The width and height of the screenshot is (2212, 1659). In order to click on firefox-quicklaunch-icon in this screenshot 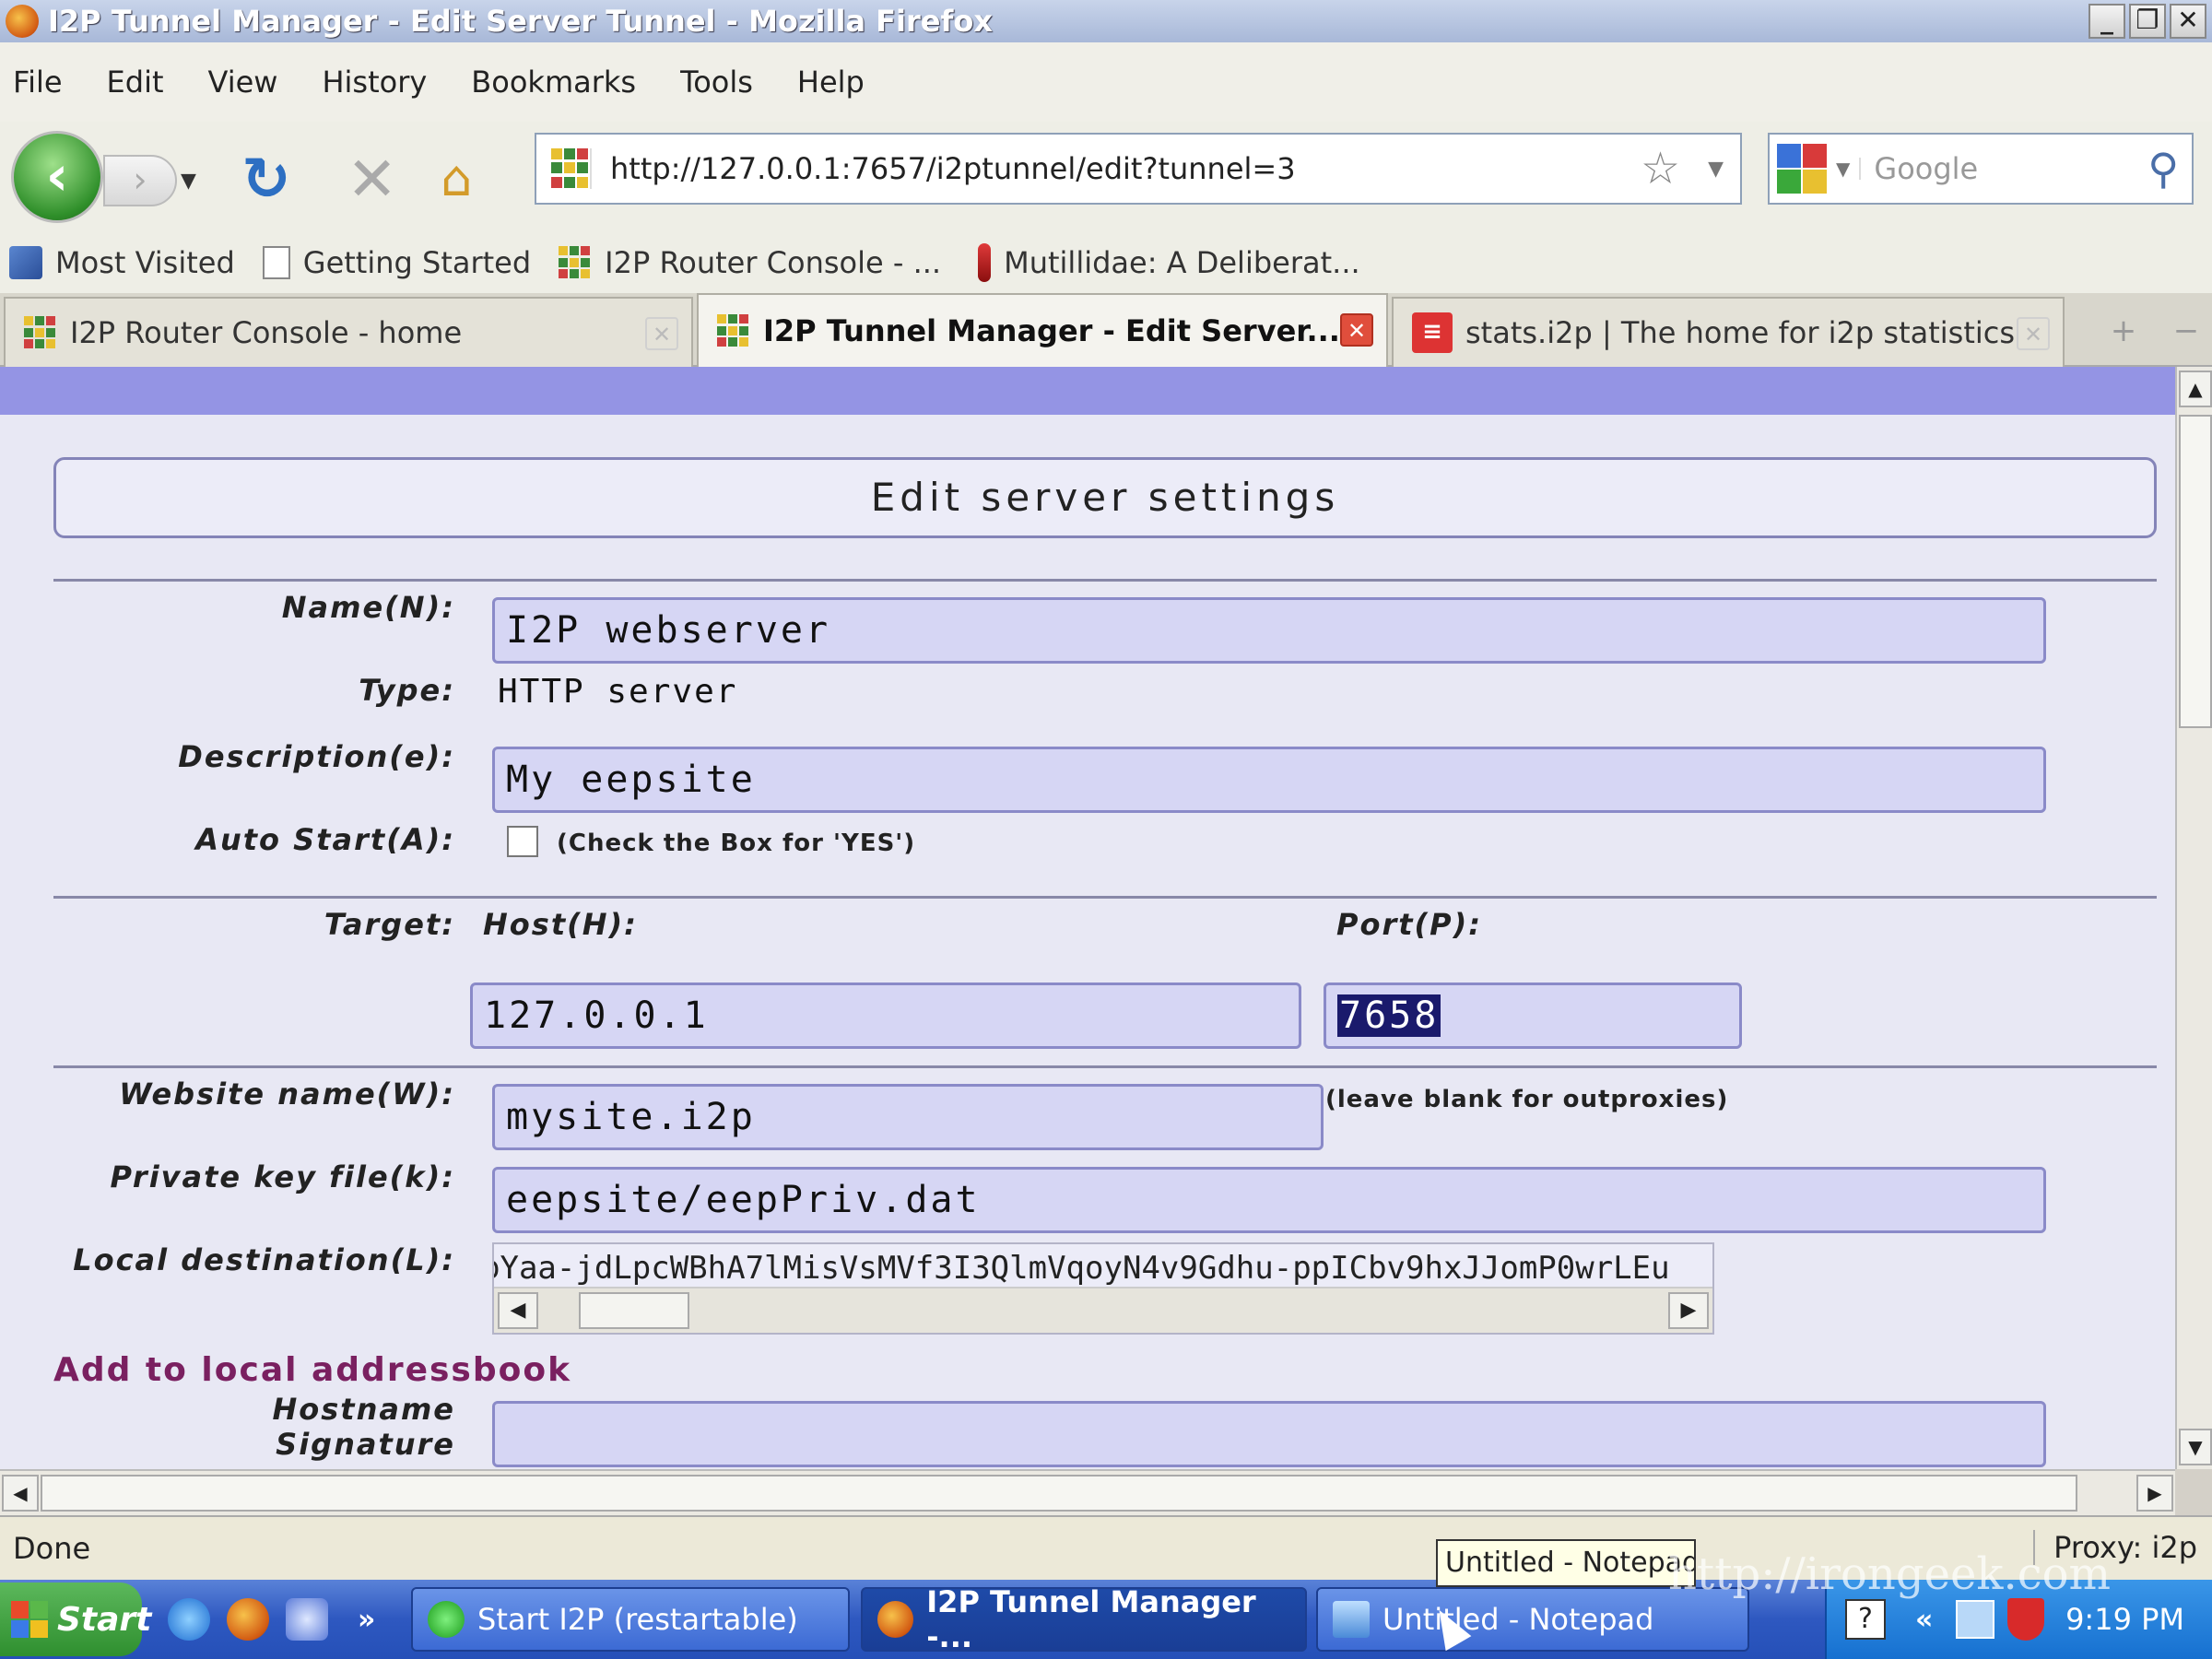, I will do `click(248, 1619)`.